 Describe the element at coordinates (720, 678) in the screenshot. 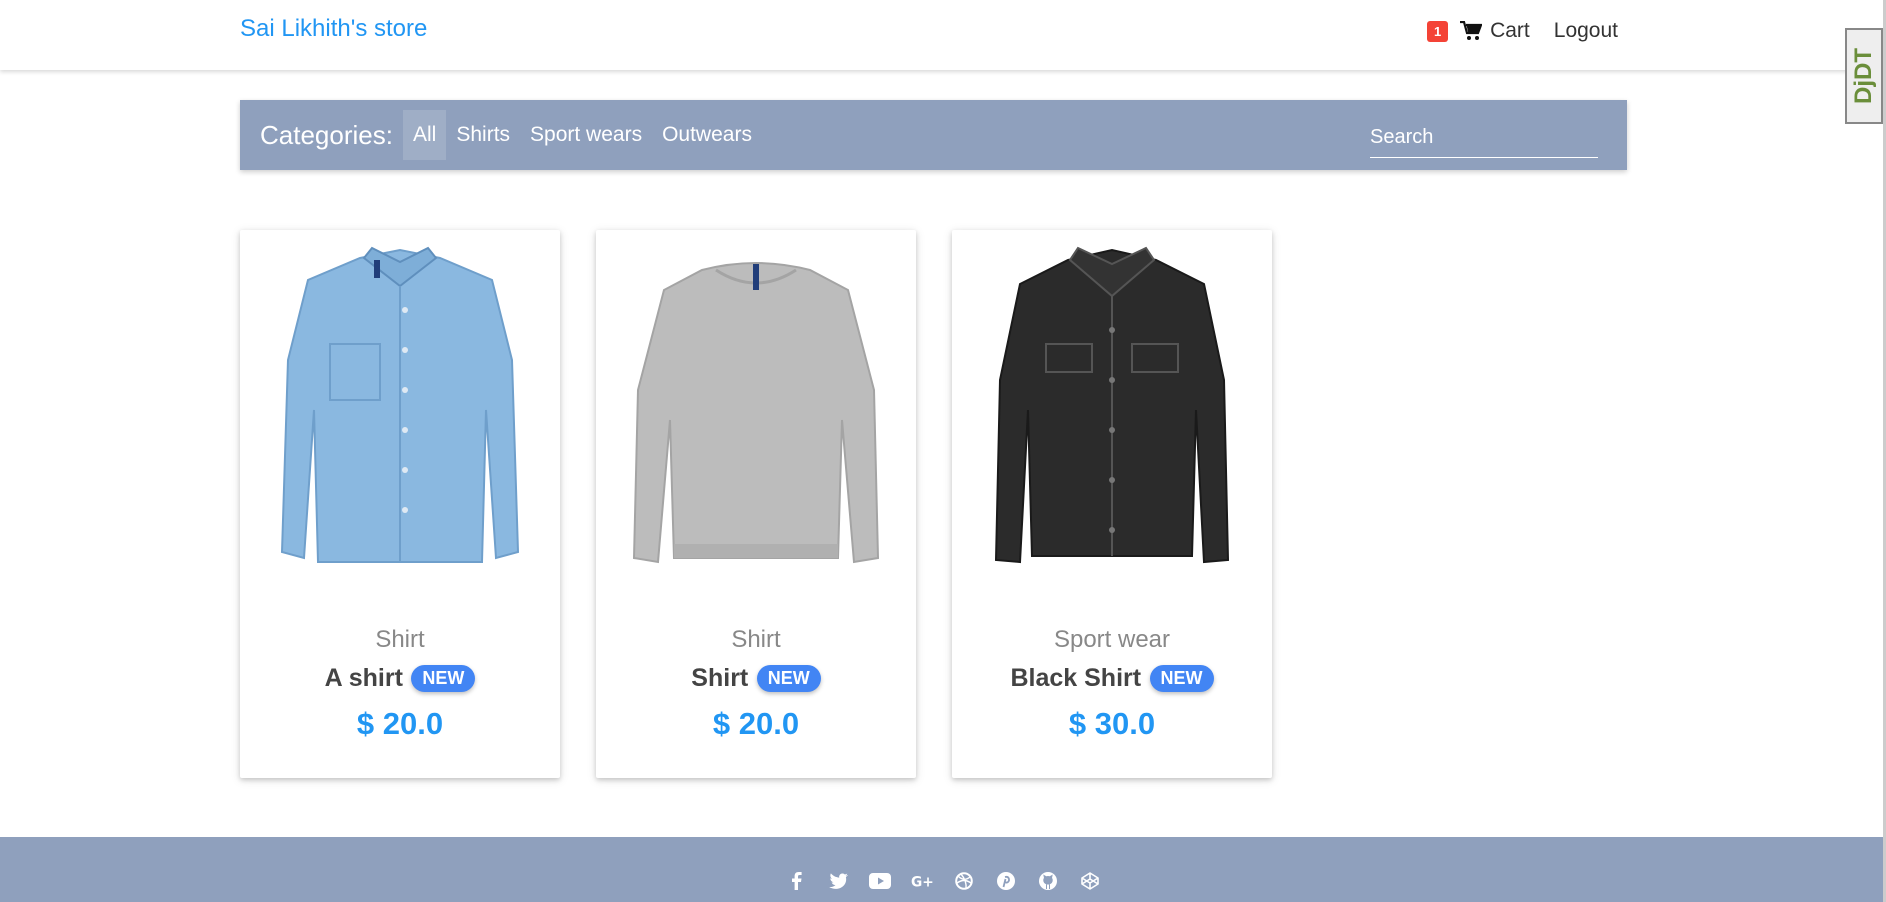

I see `product-title: Shirt` at that location.